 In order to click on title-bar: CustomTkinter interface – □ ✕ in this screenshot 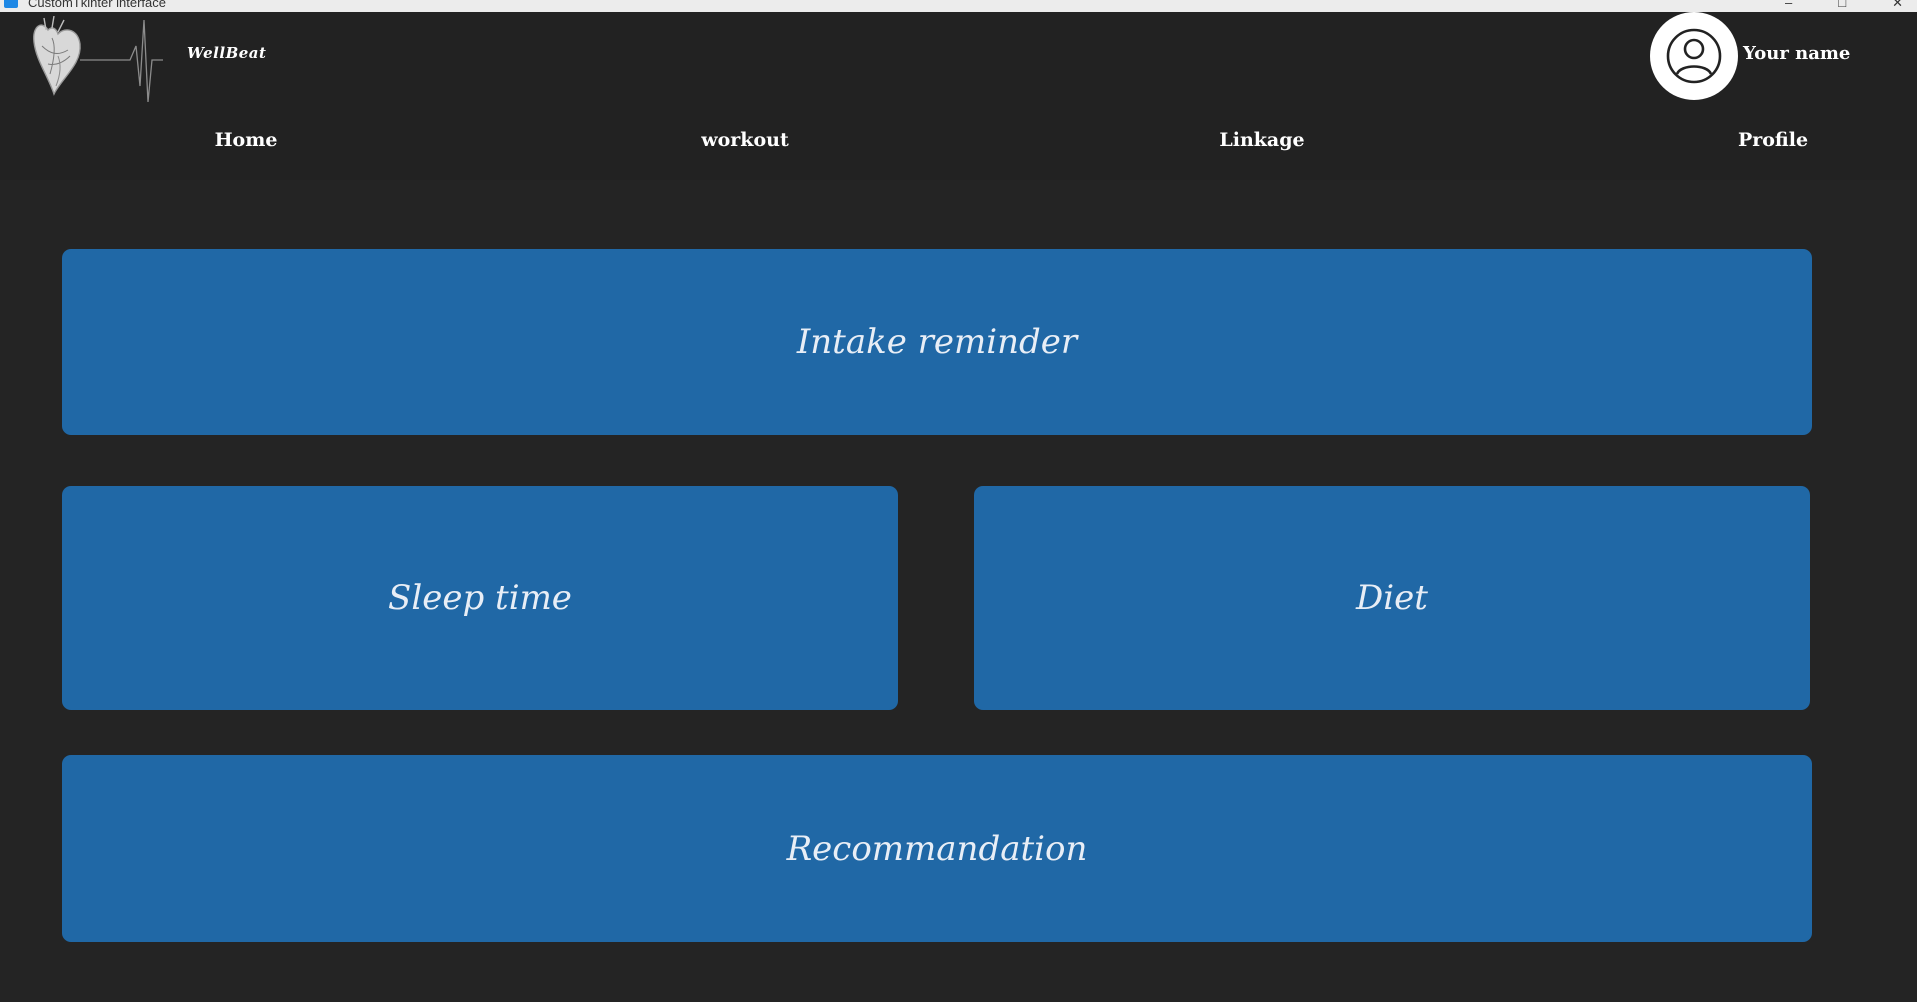, I will do `click(958, 6)`.